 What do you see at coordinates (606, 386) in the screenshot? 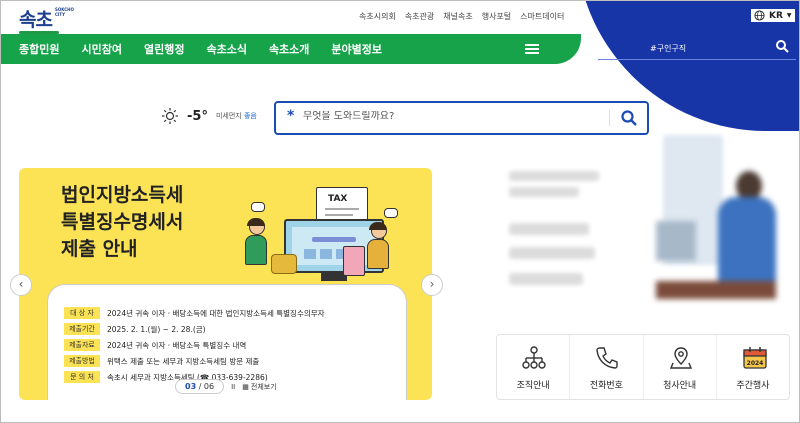
I see `quick-link-label: 전화번호` at bounding box center [606, 386].